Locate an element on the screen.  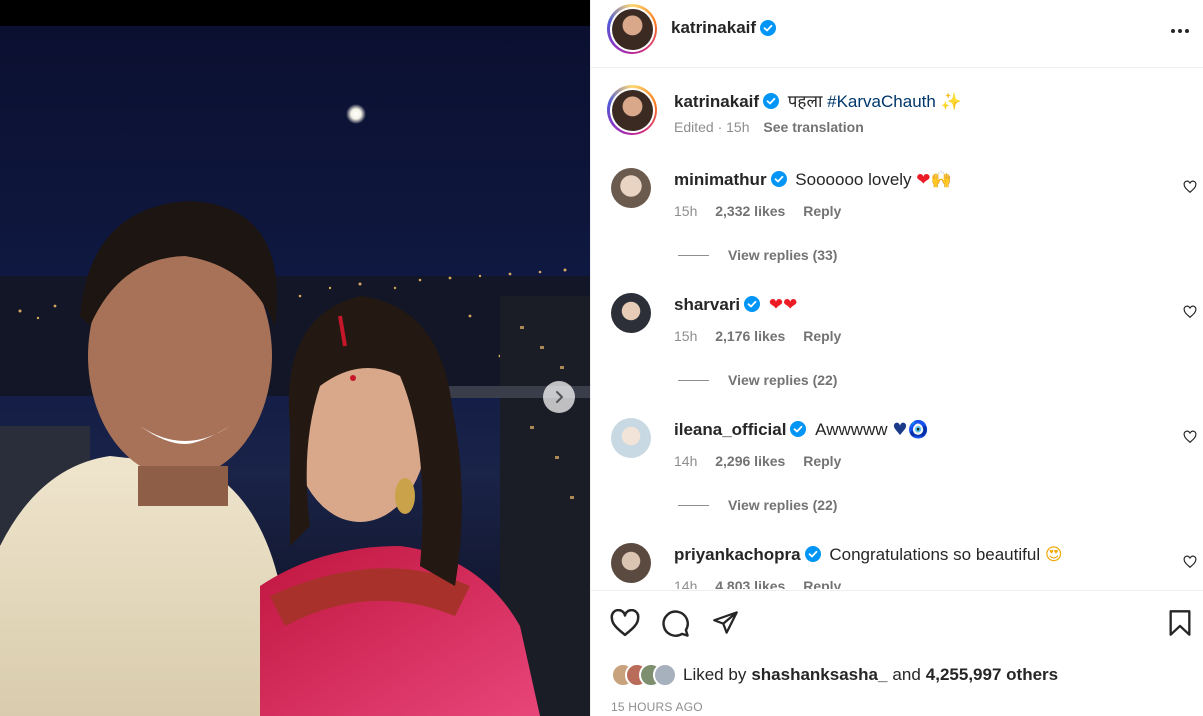
caption-text: पहला is located at coordinates (805, 101).